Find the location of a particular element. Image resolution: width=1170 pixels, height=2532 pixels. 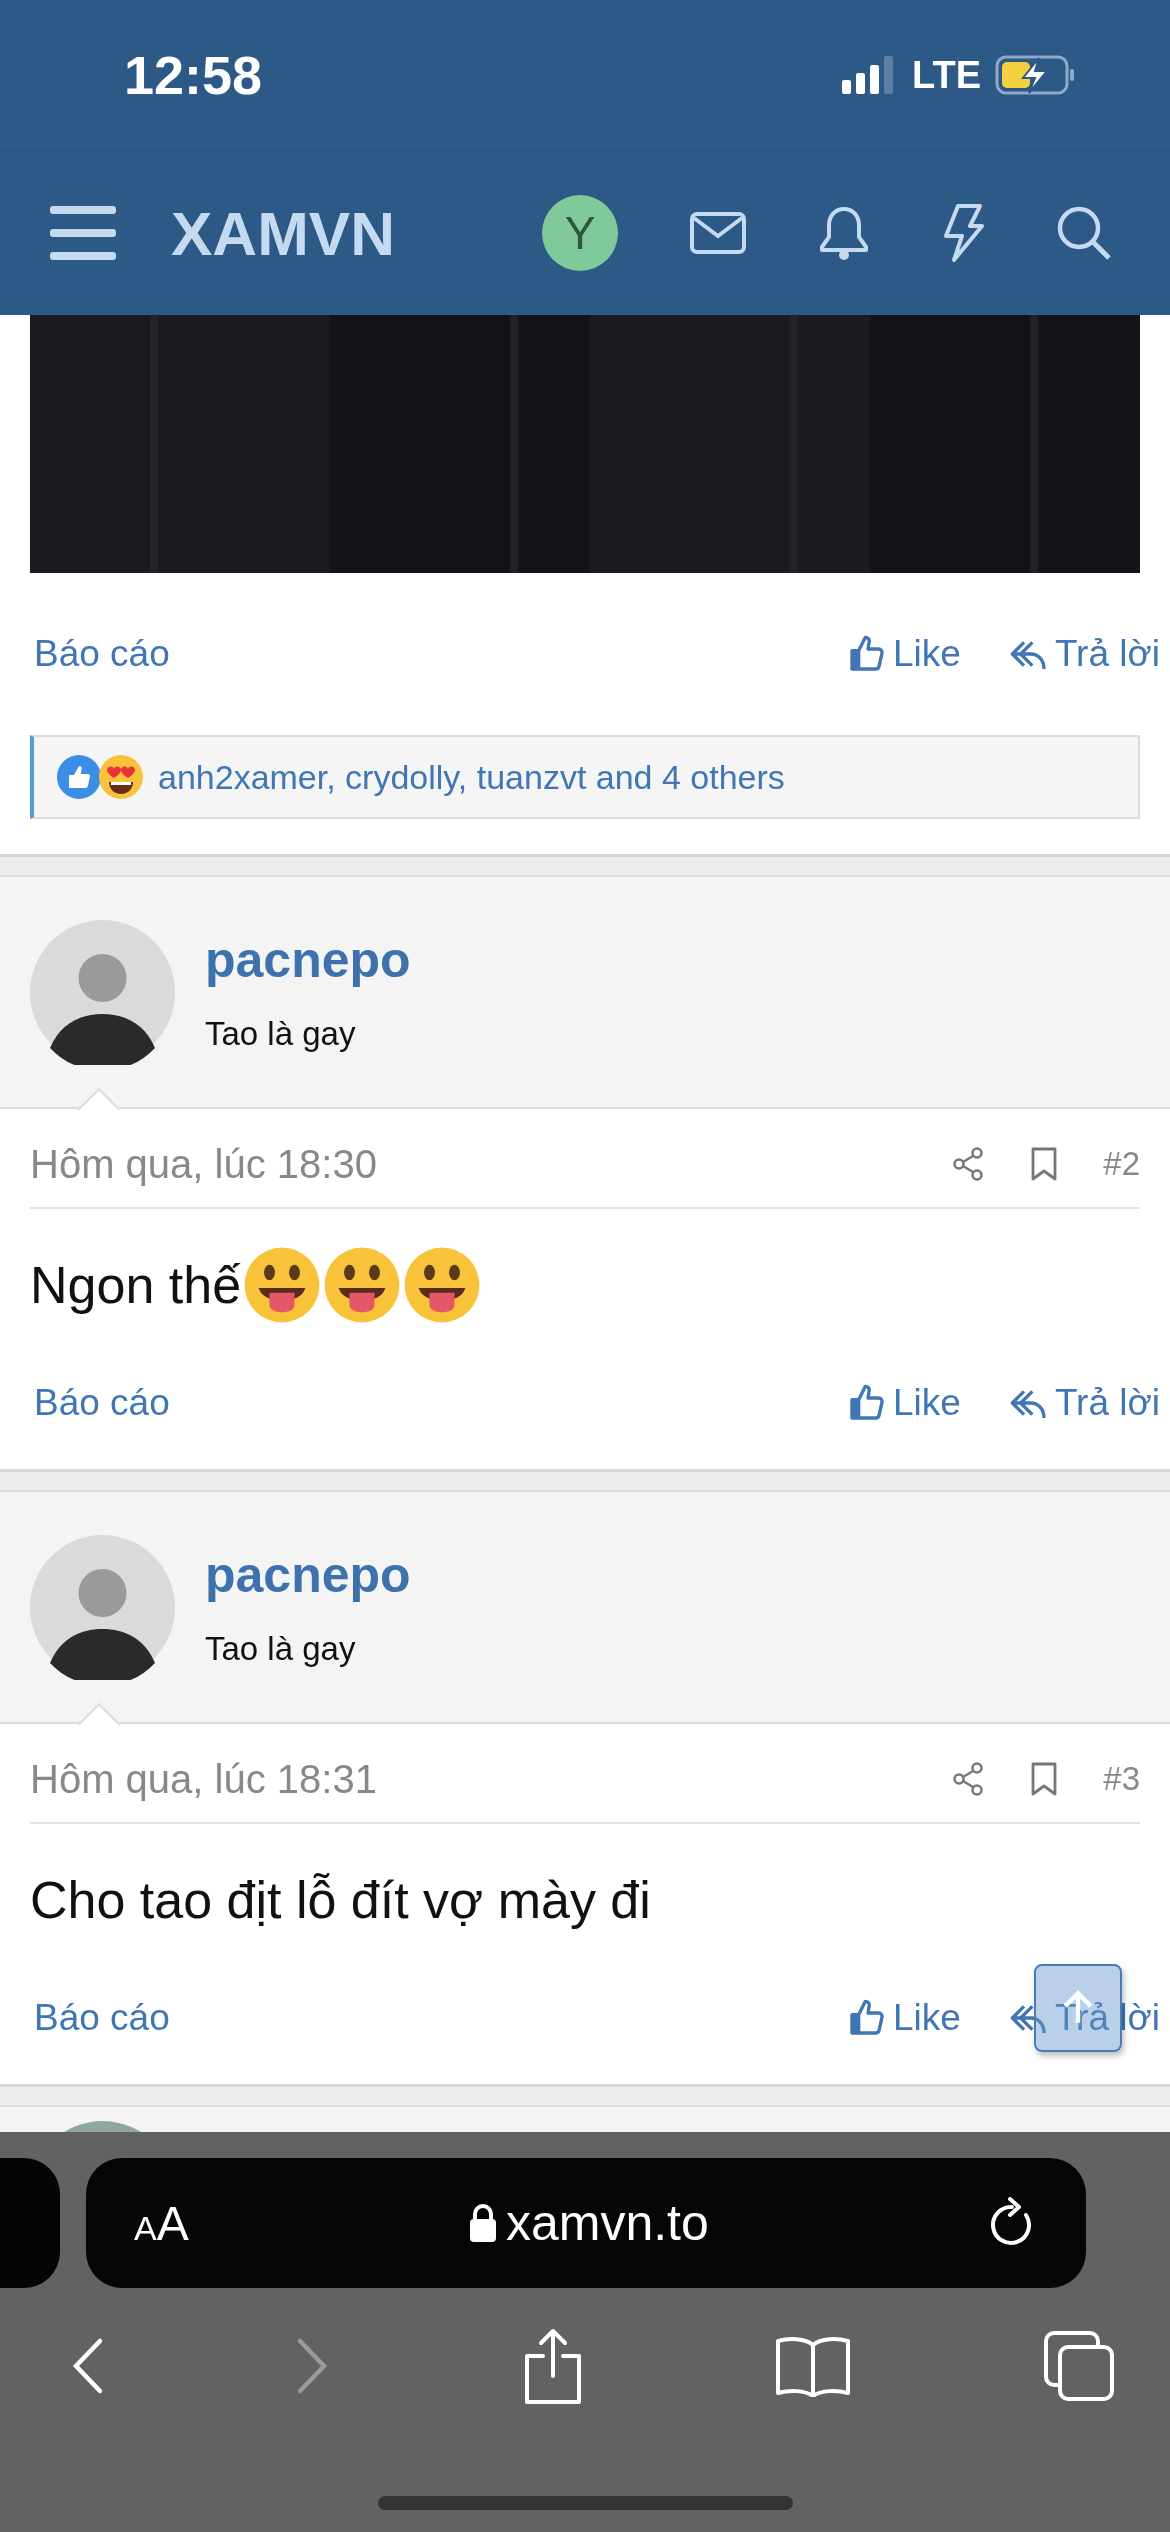

reactions-bar: anh2xamer, crydolly, tuanzvt and 4 others is located at coordinates (585, 777).